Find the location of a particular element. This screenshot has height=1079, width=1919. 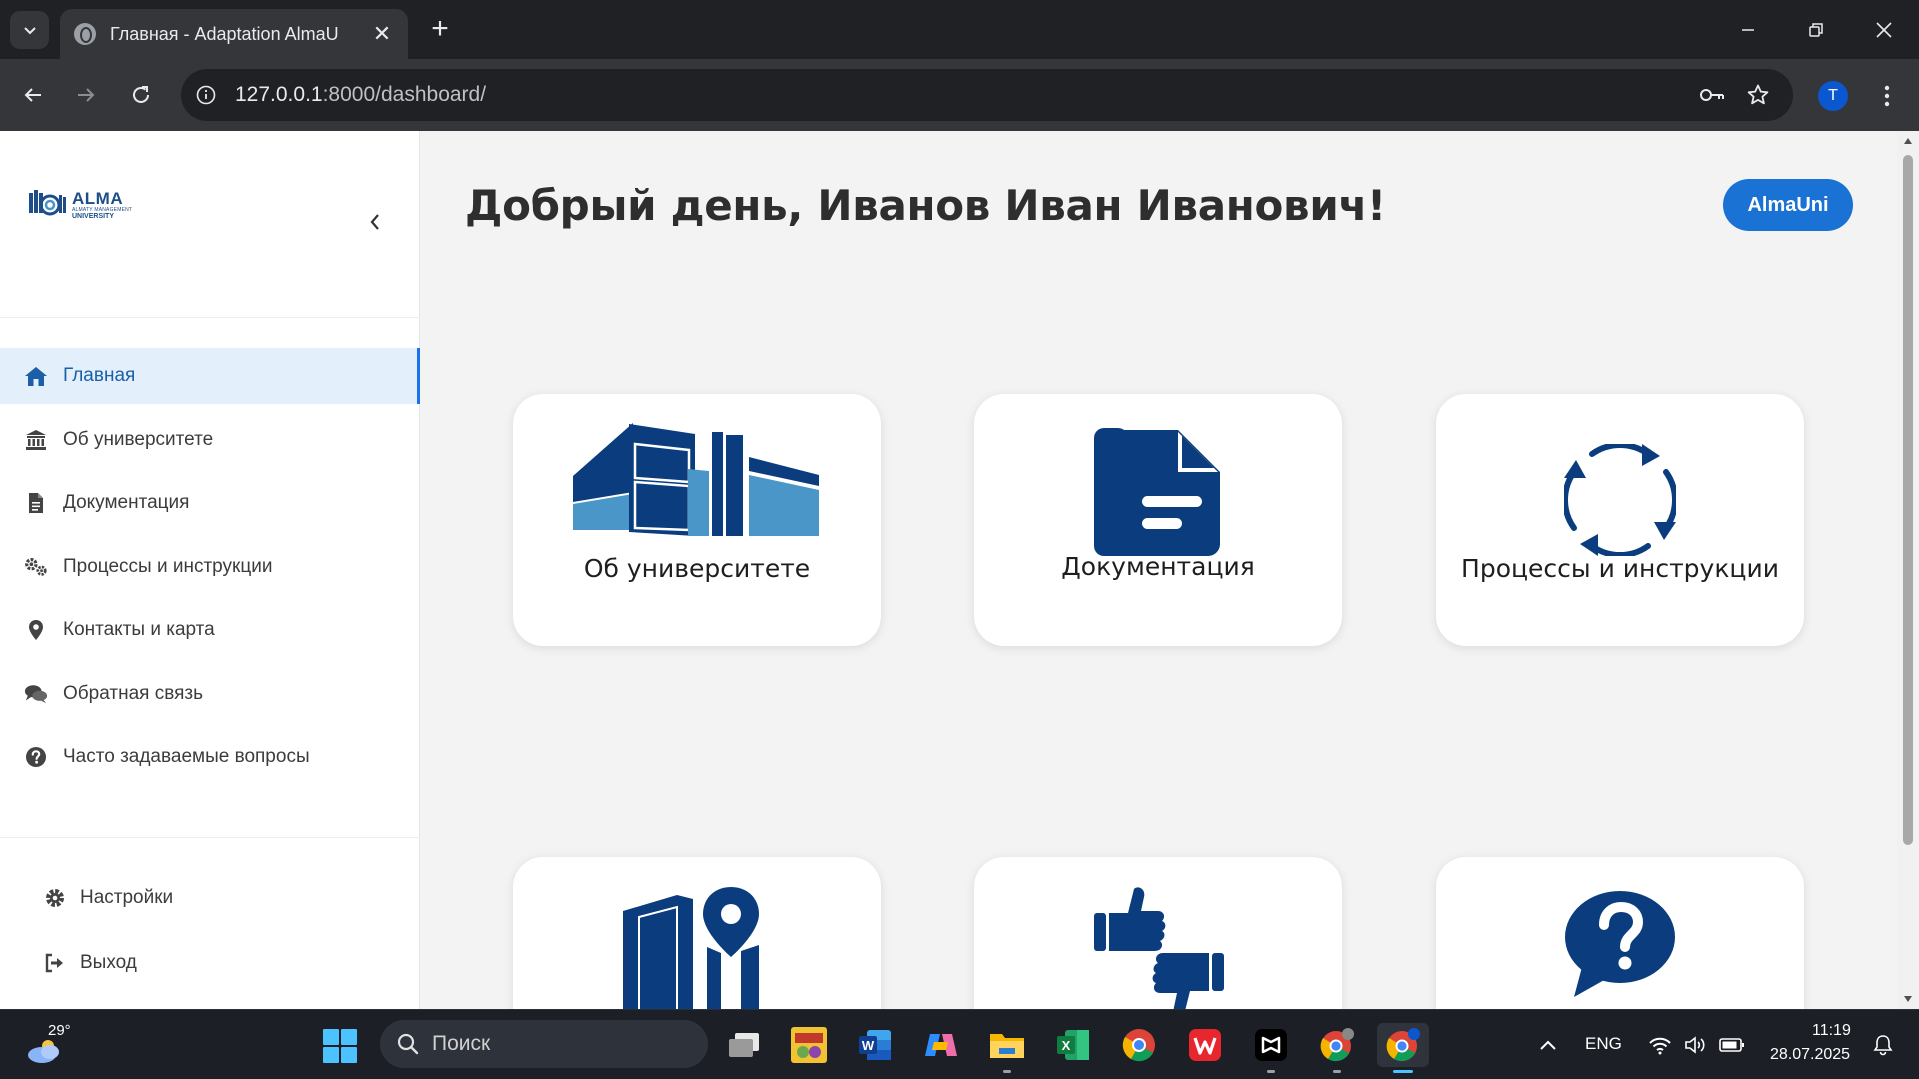

restore-icon is located at coordinates (1816, 30).